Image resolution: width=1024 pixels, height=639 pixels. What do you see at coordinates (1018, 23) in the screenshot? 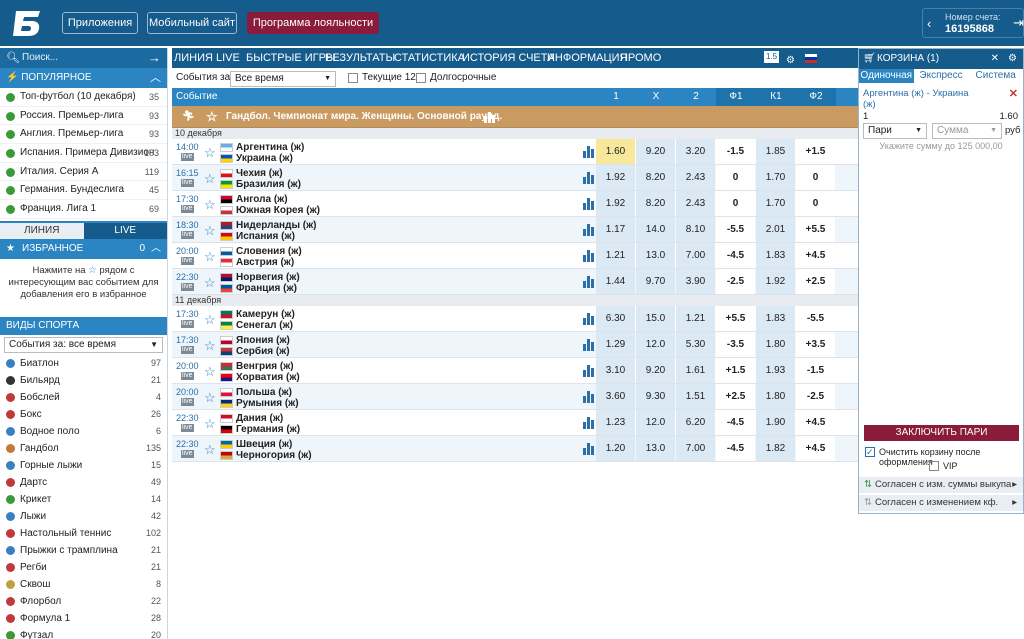
I see `logout-icon: ⇥` at bounding box center [1018, 23].